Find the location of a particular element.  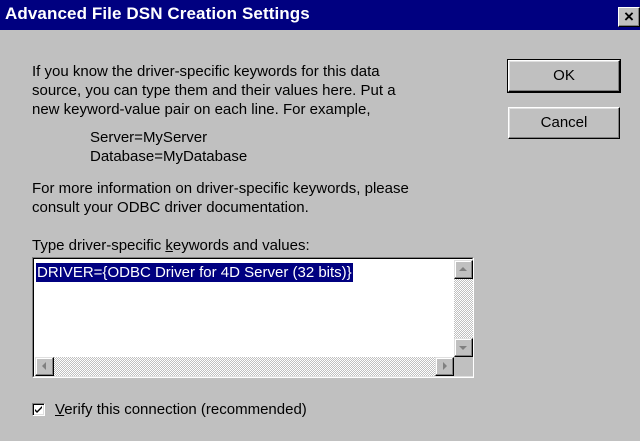

ok-button: OK is located at coordinates (564, 76).